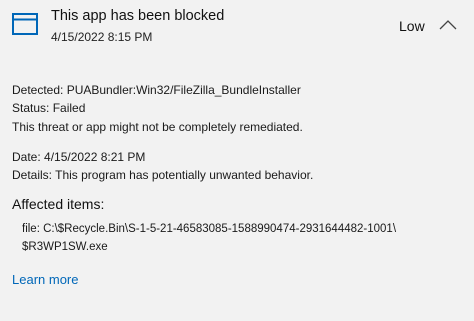 This screenshot has width=474, height=321. I want to click on severity-label: Low, so click(412, 26).